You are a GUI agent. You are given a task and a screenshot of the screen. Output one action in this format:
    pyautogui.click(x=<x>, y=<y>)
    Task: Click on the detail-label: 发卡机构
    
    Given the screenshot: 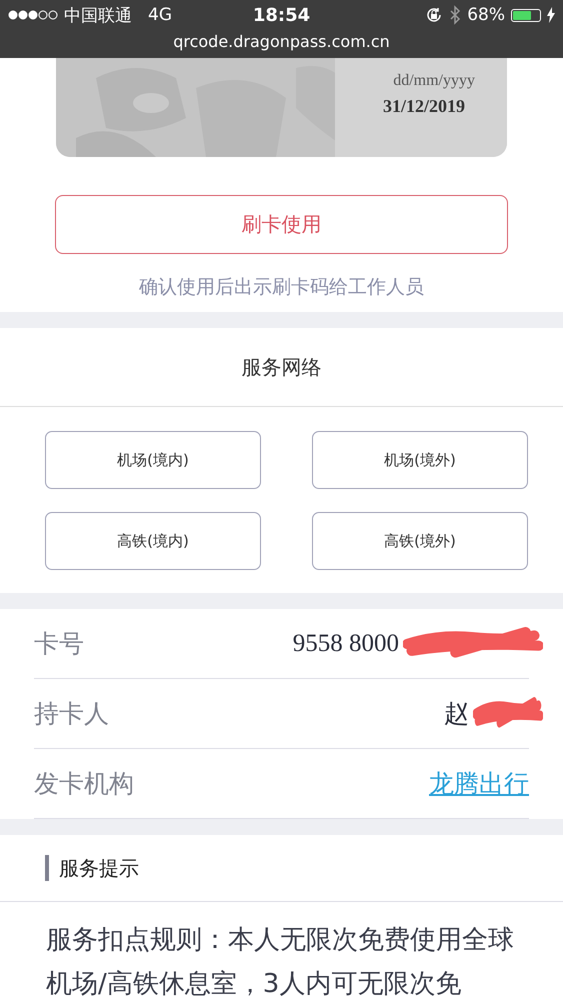 What is the action you would take?
    pyautogui.click(x=84, y=784)
    